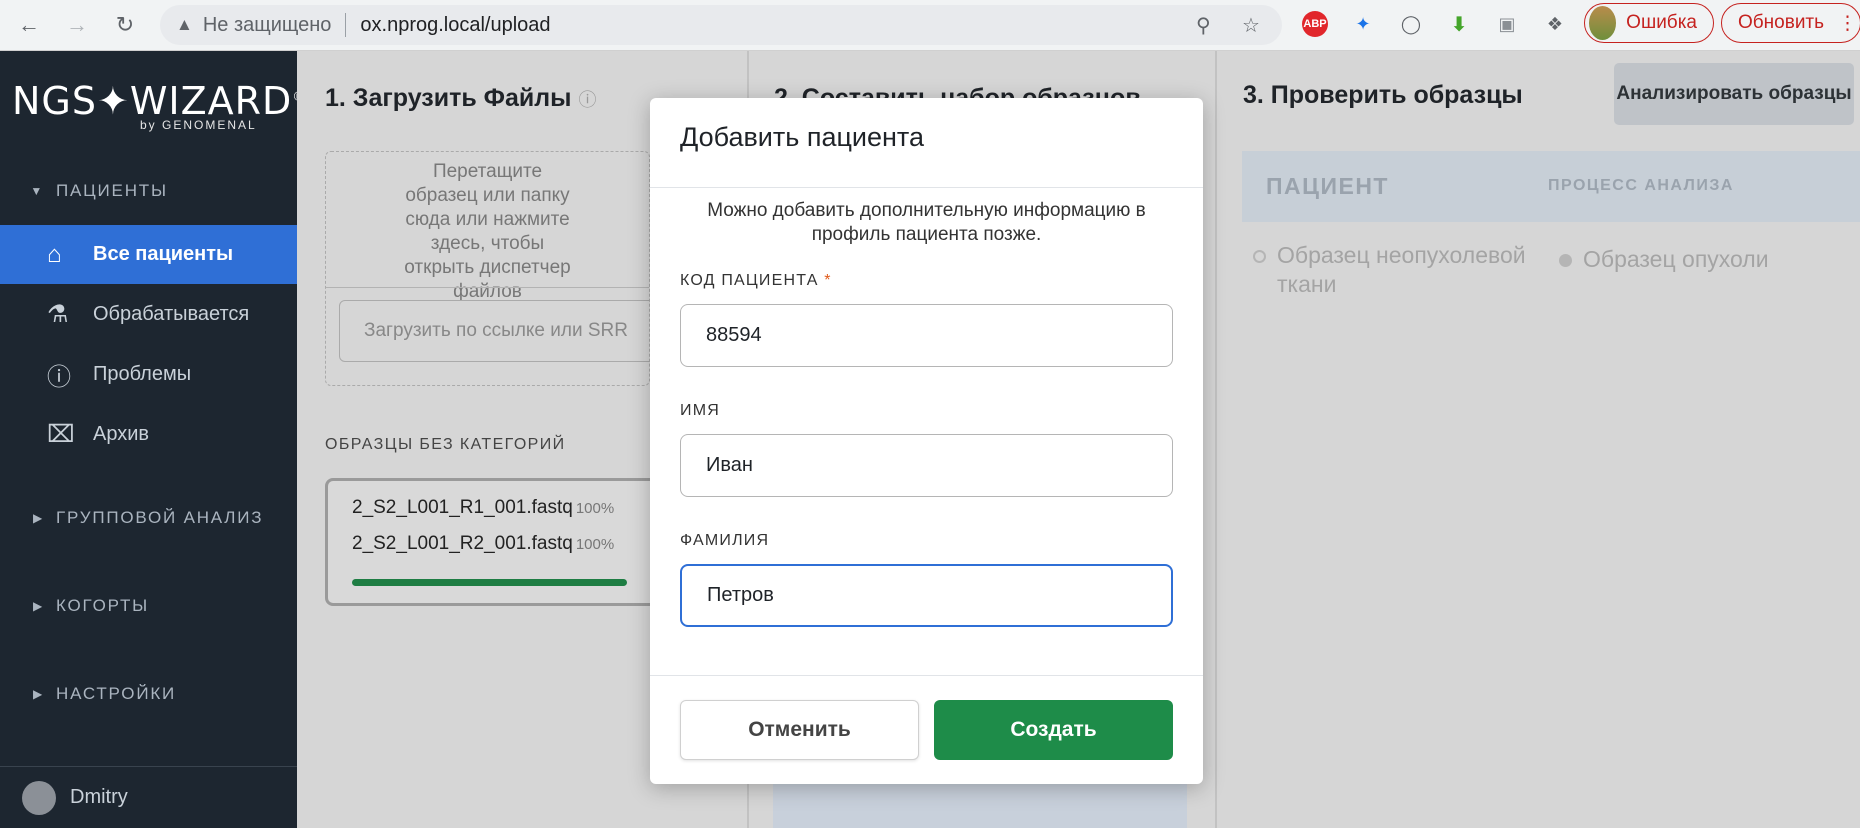  Describe the element at coordinates (926, 335) in the screenshot. I see `patient-code-input` at that location.